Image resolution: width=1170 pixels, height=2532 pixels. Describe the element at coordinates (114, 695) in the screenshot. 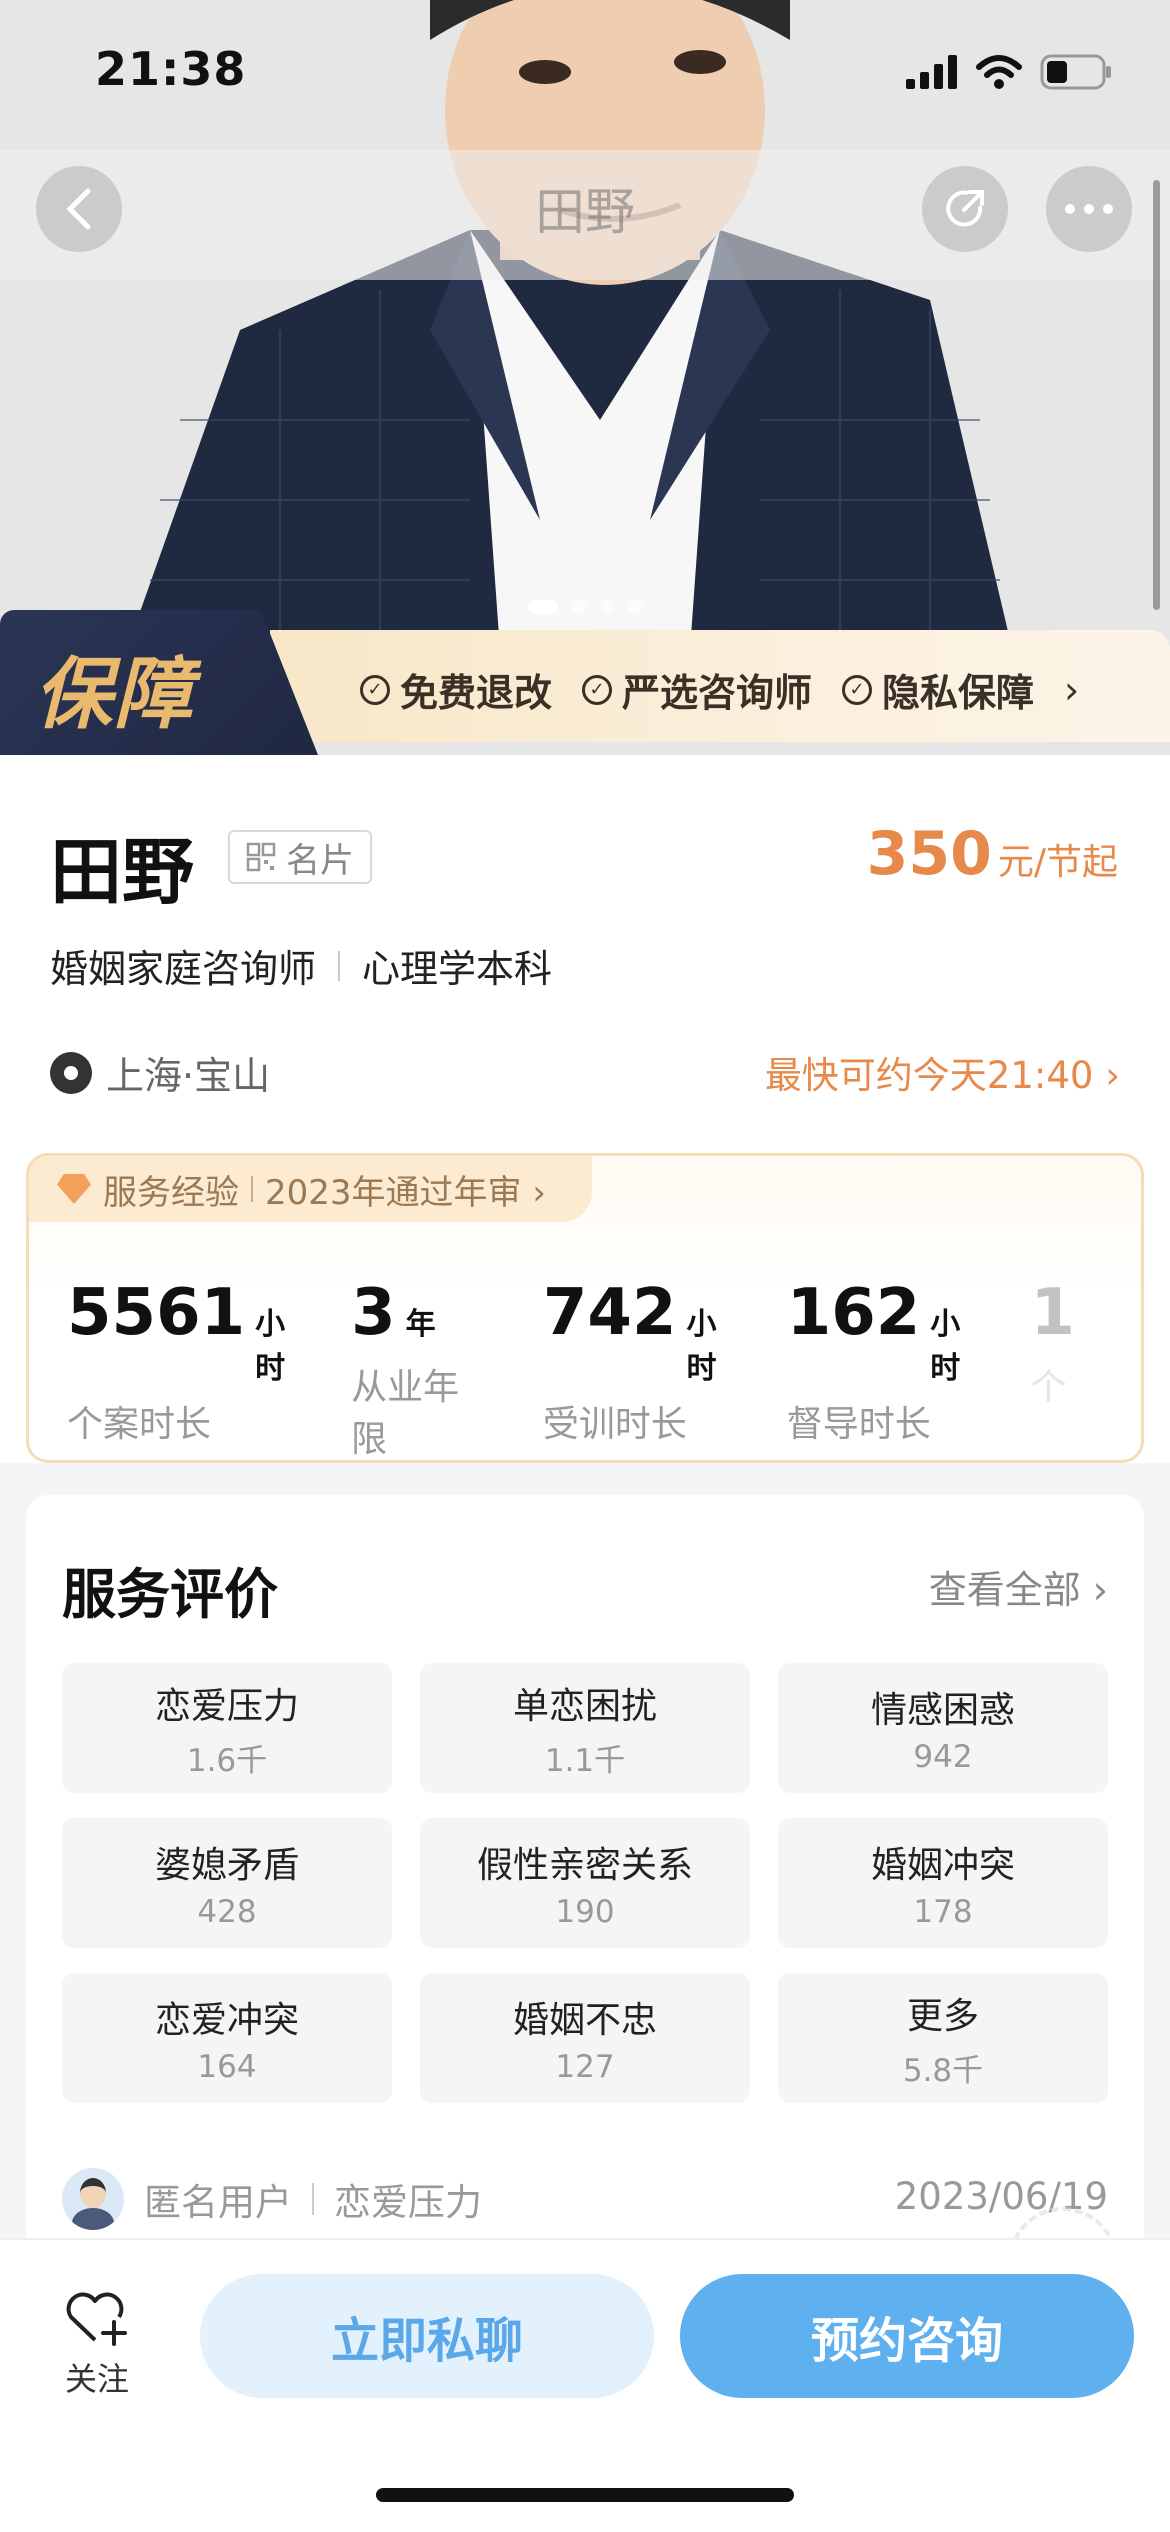

I see `guarantee-title: 保障` at that location.